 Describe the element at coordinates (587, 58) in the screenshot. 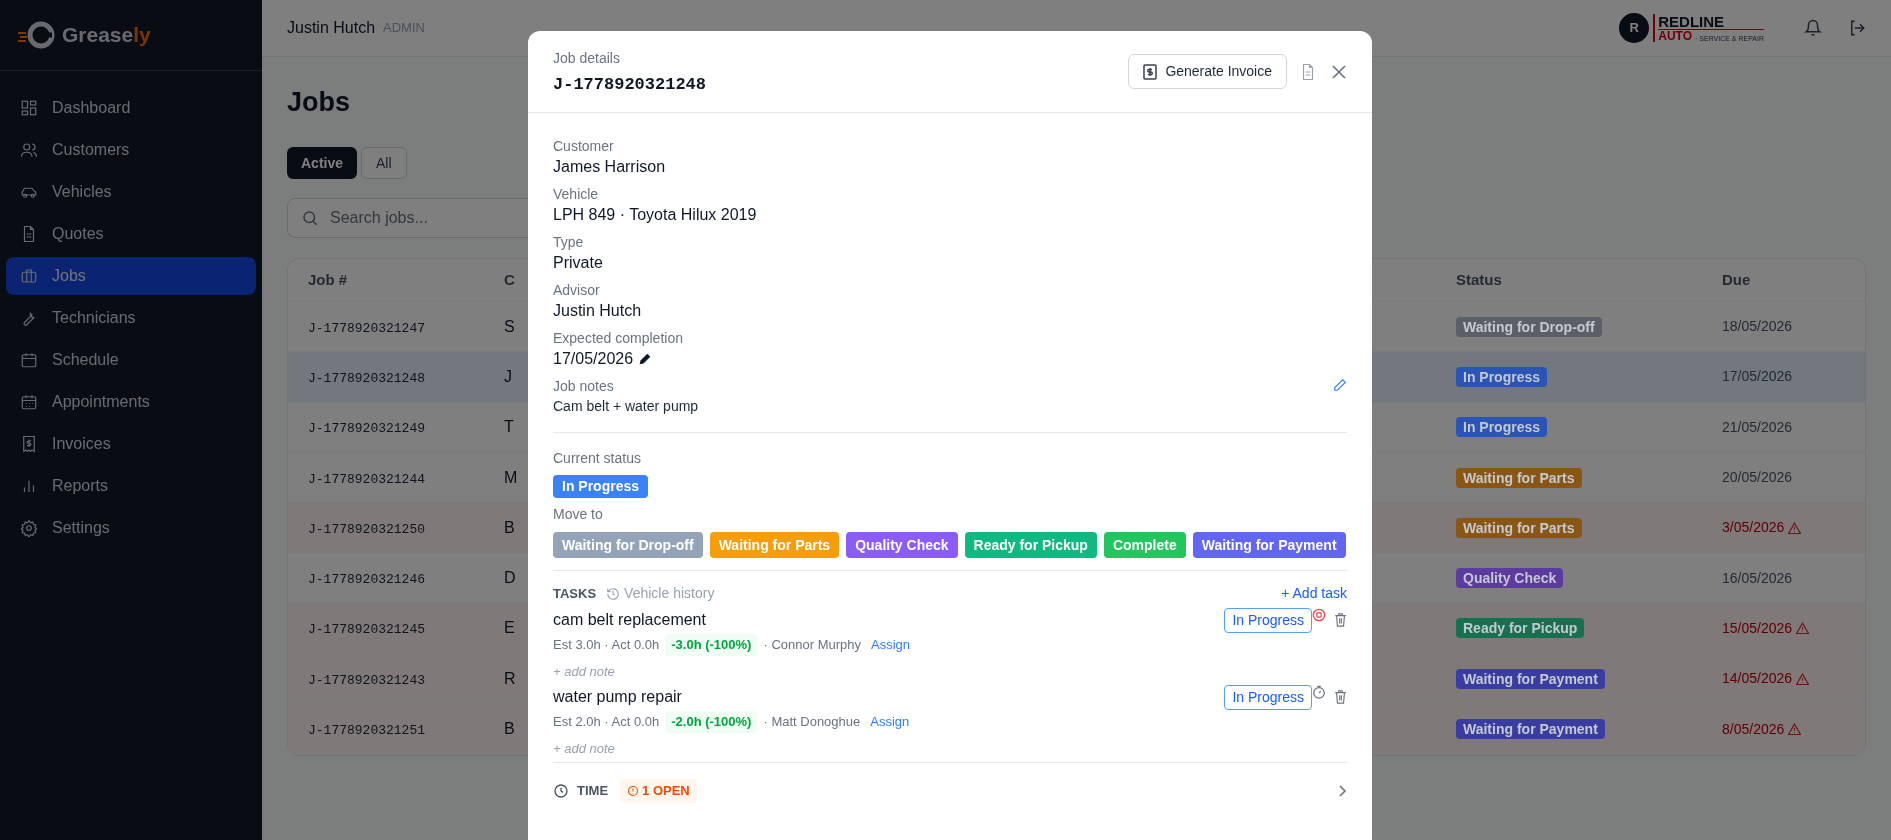

I see `modal-subtitle: Job details` at that location.